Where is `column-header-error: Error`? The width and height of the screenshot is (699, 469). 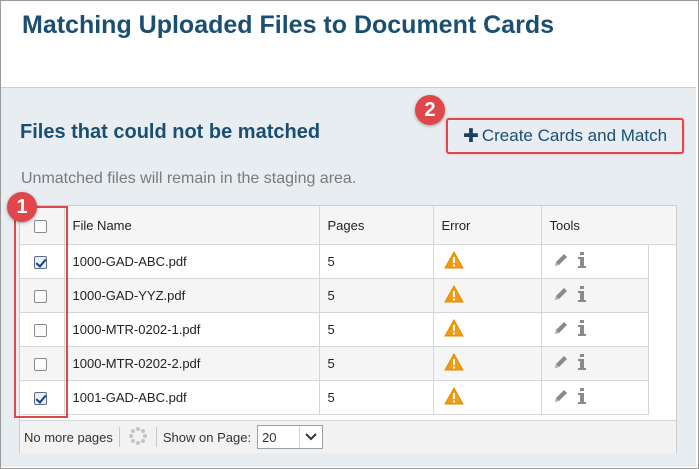
column-header-error: Error is located at coordinates (487, 225).